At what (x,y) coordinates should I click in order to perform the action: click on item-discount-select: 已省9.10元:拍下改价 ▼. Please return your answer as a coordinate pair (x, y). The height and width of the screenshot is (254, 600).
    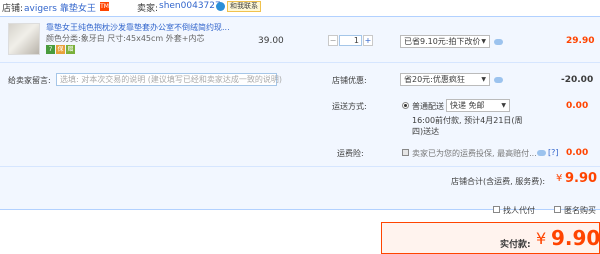
    Looking at the image, I should click on (445, 41).